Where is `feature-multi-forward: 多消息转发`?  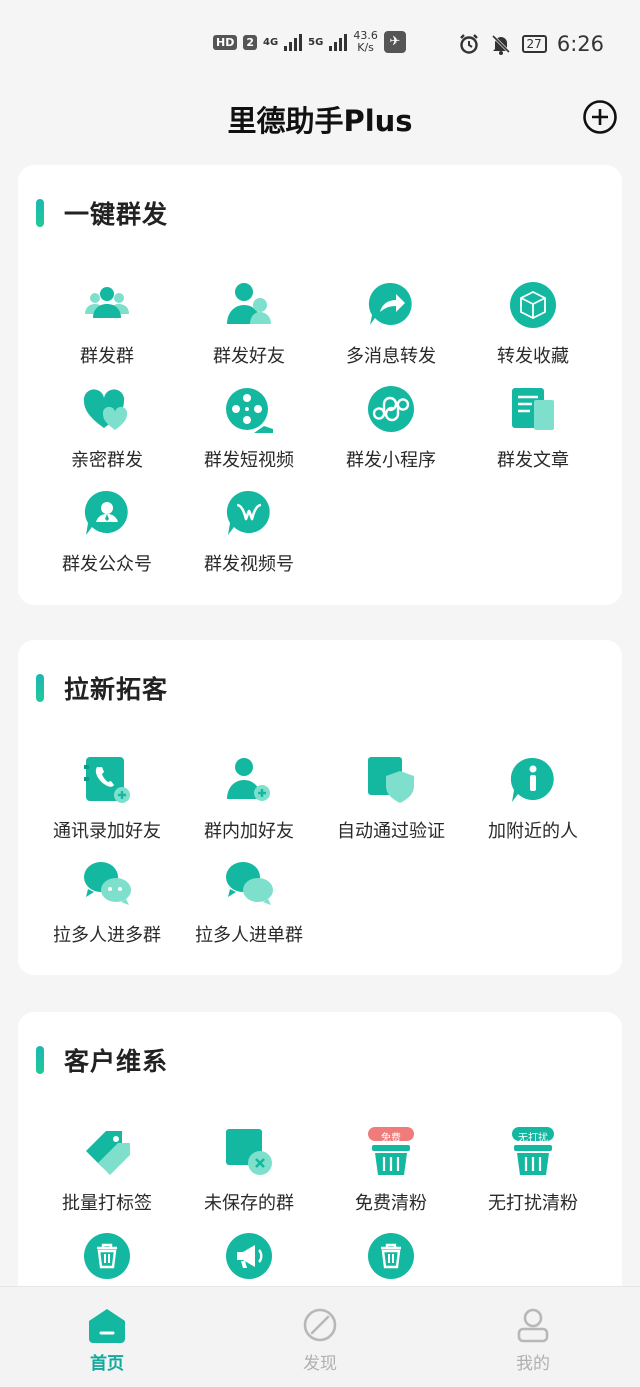 feature-multi-forward: 多消息转发 is located at coordinates (391, 329).